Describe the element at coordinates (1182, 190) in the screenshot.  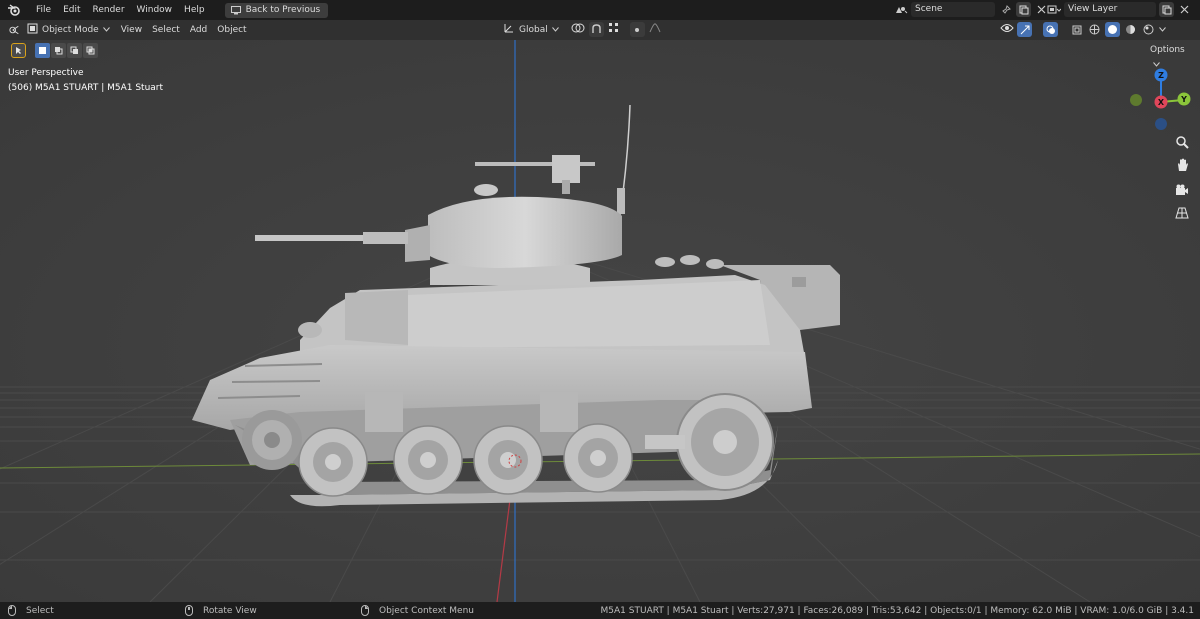
I see `camera-view-icon` at that location.